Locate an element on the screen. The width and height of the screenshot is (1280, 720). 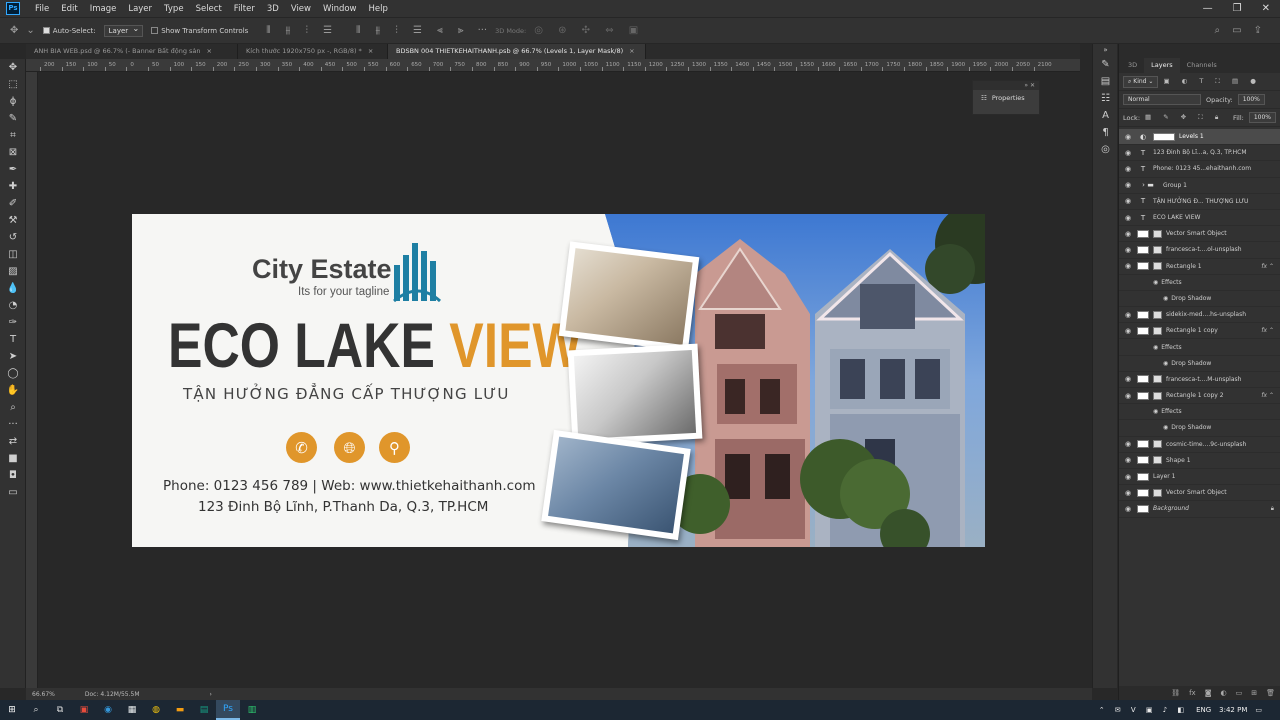
layer-row: ◉ T 123 Đinh Bộ Lĩ...a, Q.3, TP.HCM is located at coordinates (1199, 153).